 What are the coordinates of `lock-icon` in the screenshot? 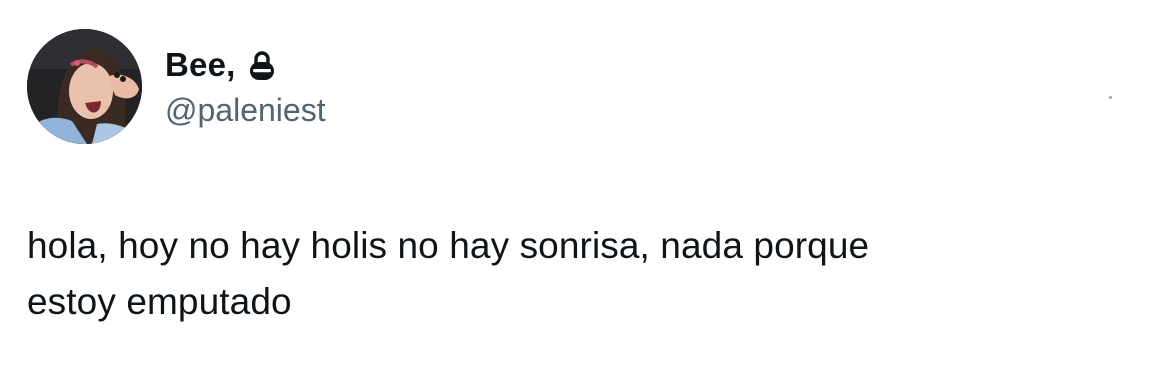 It's located at (262, 65).